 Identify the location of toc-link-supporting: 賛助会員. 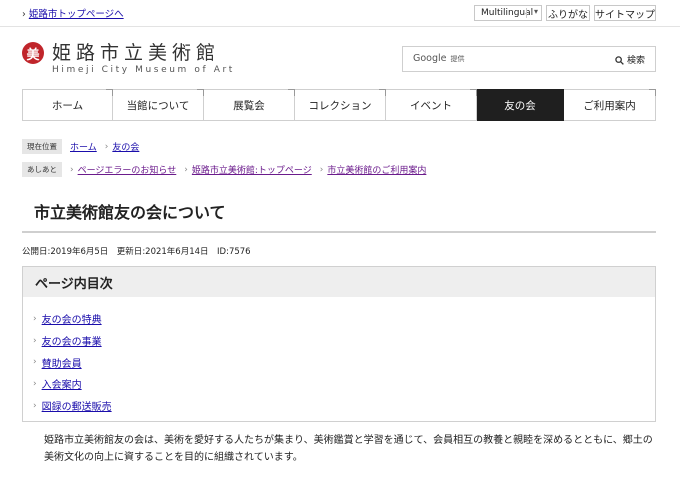
(62, 362).